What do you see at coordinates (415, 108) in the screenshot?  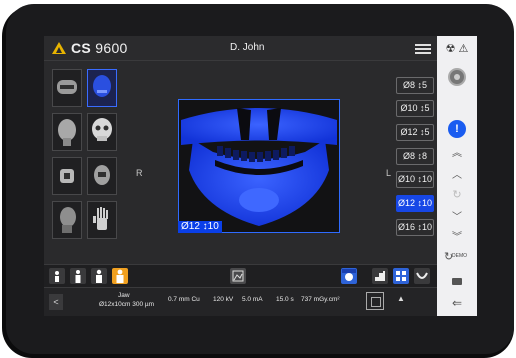 I see `size-button-10x5: Ø10 ↕5` at bounding box center [415, 108].